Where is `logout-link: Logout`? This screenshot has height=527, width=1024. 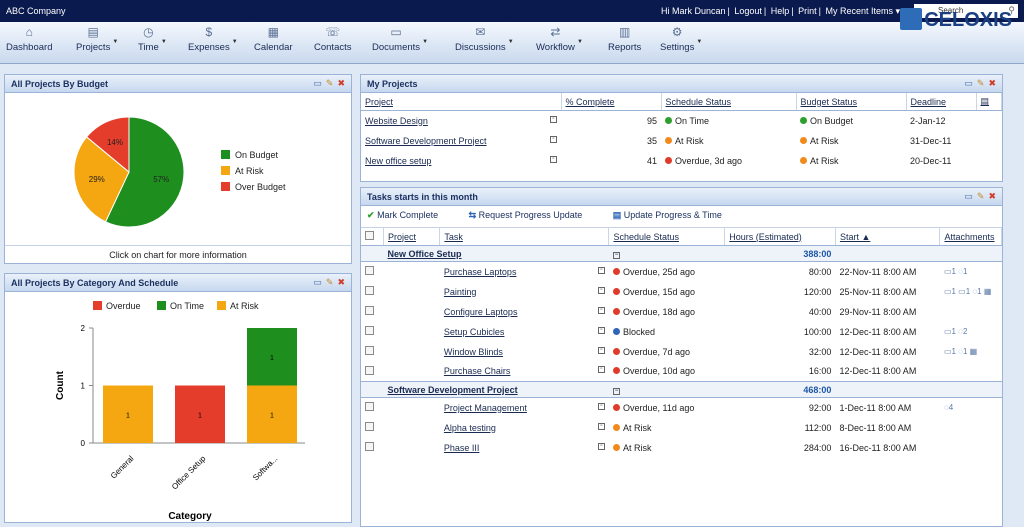
logout-link: Logout is located at coordinates (748, 11).